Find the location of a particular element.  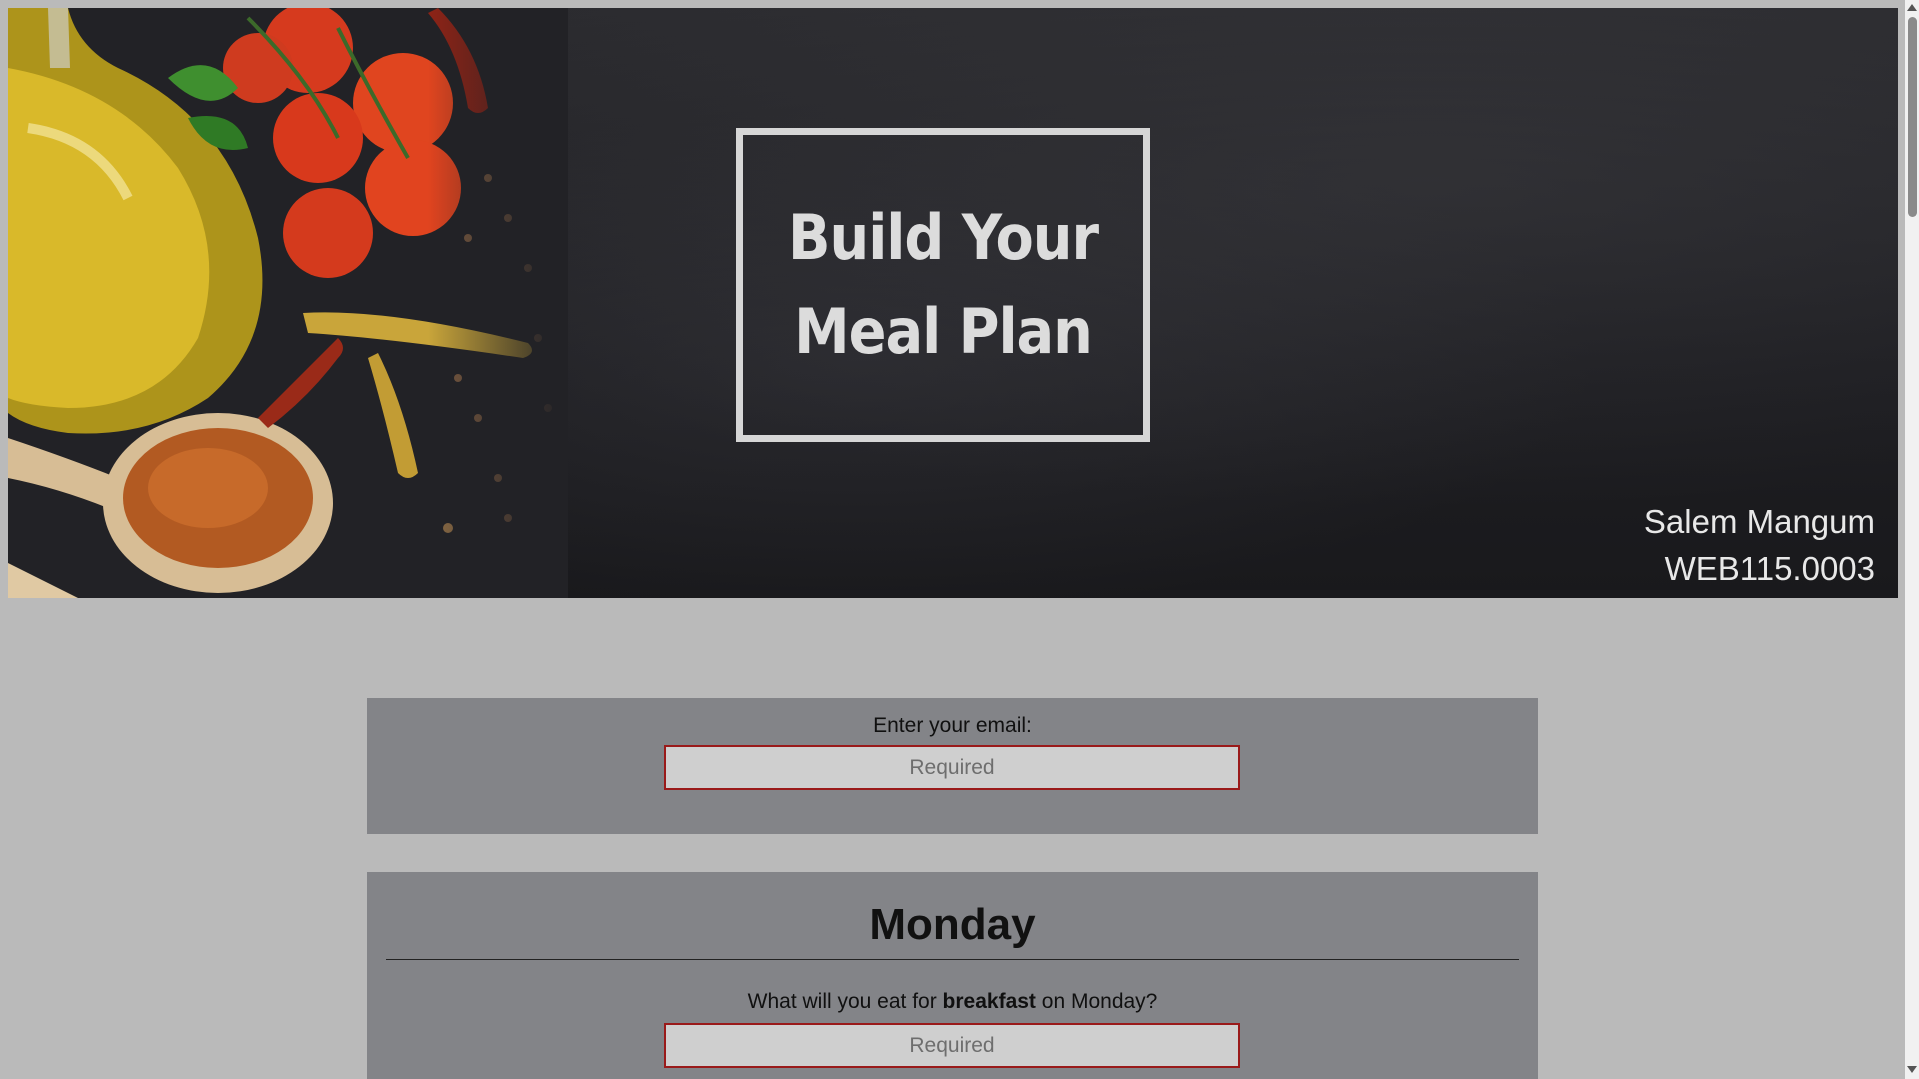

author-name: Salem Mangum is located at coordinates (1759, 521).